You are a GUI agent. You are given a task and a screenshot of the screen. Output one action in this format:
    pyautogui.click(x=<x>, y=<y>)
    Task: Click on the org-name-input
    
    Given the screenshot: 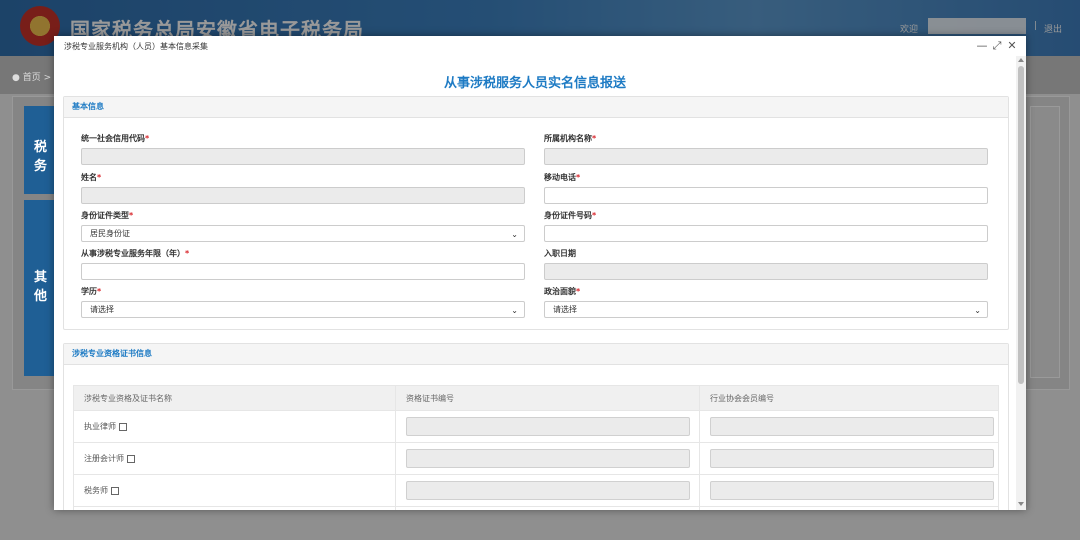 What is the action you would take?
    pyautogui.click(x=766, y=156)
    